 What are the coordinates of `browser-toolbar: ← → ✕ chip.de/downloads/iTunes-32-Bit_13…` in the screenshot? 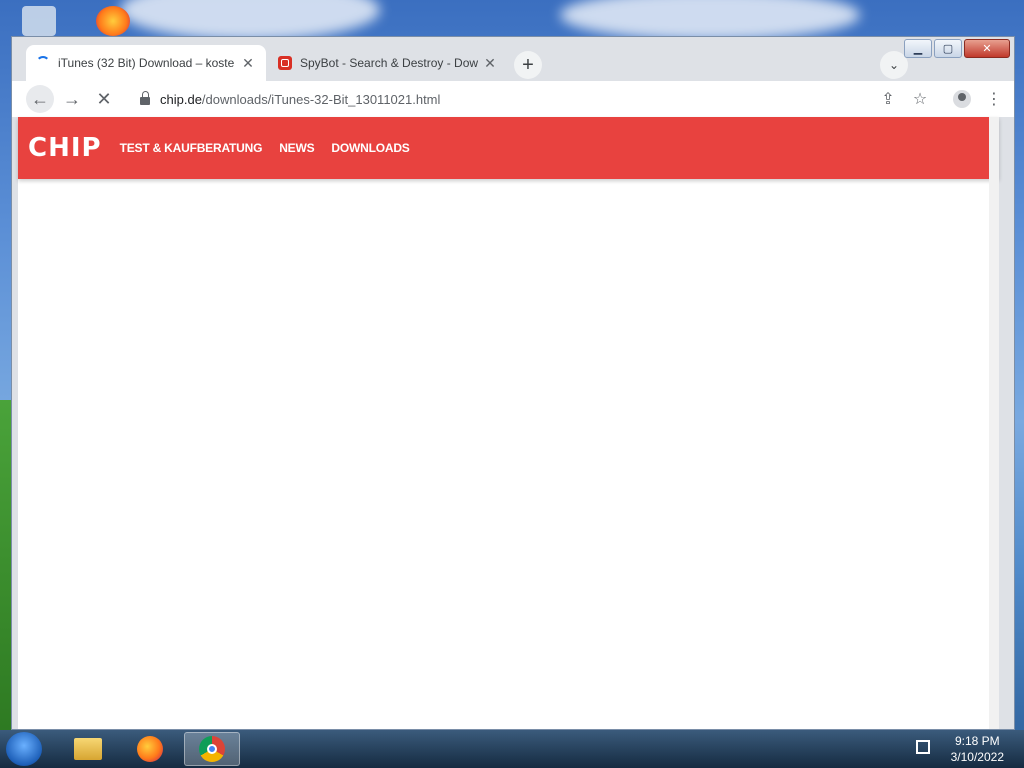 It's located at (513, 99).